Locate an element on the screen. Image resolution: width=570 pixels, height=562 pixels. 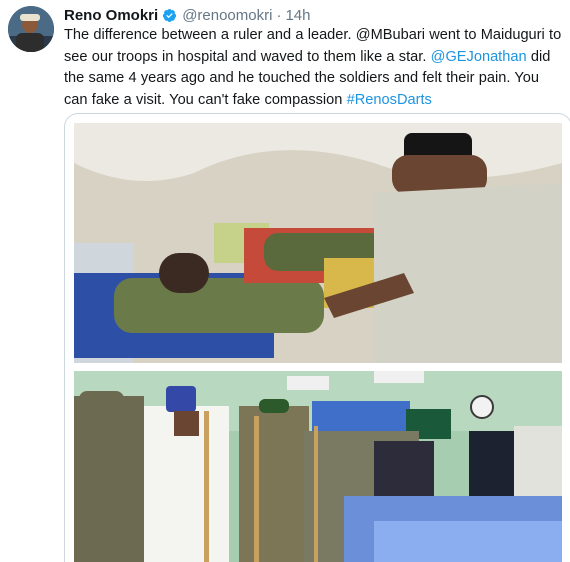
author-name: Reno Omokri is located at coordinates (111, 15).